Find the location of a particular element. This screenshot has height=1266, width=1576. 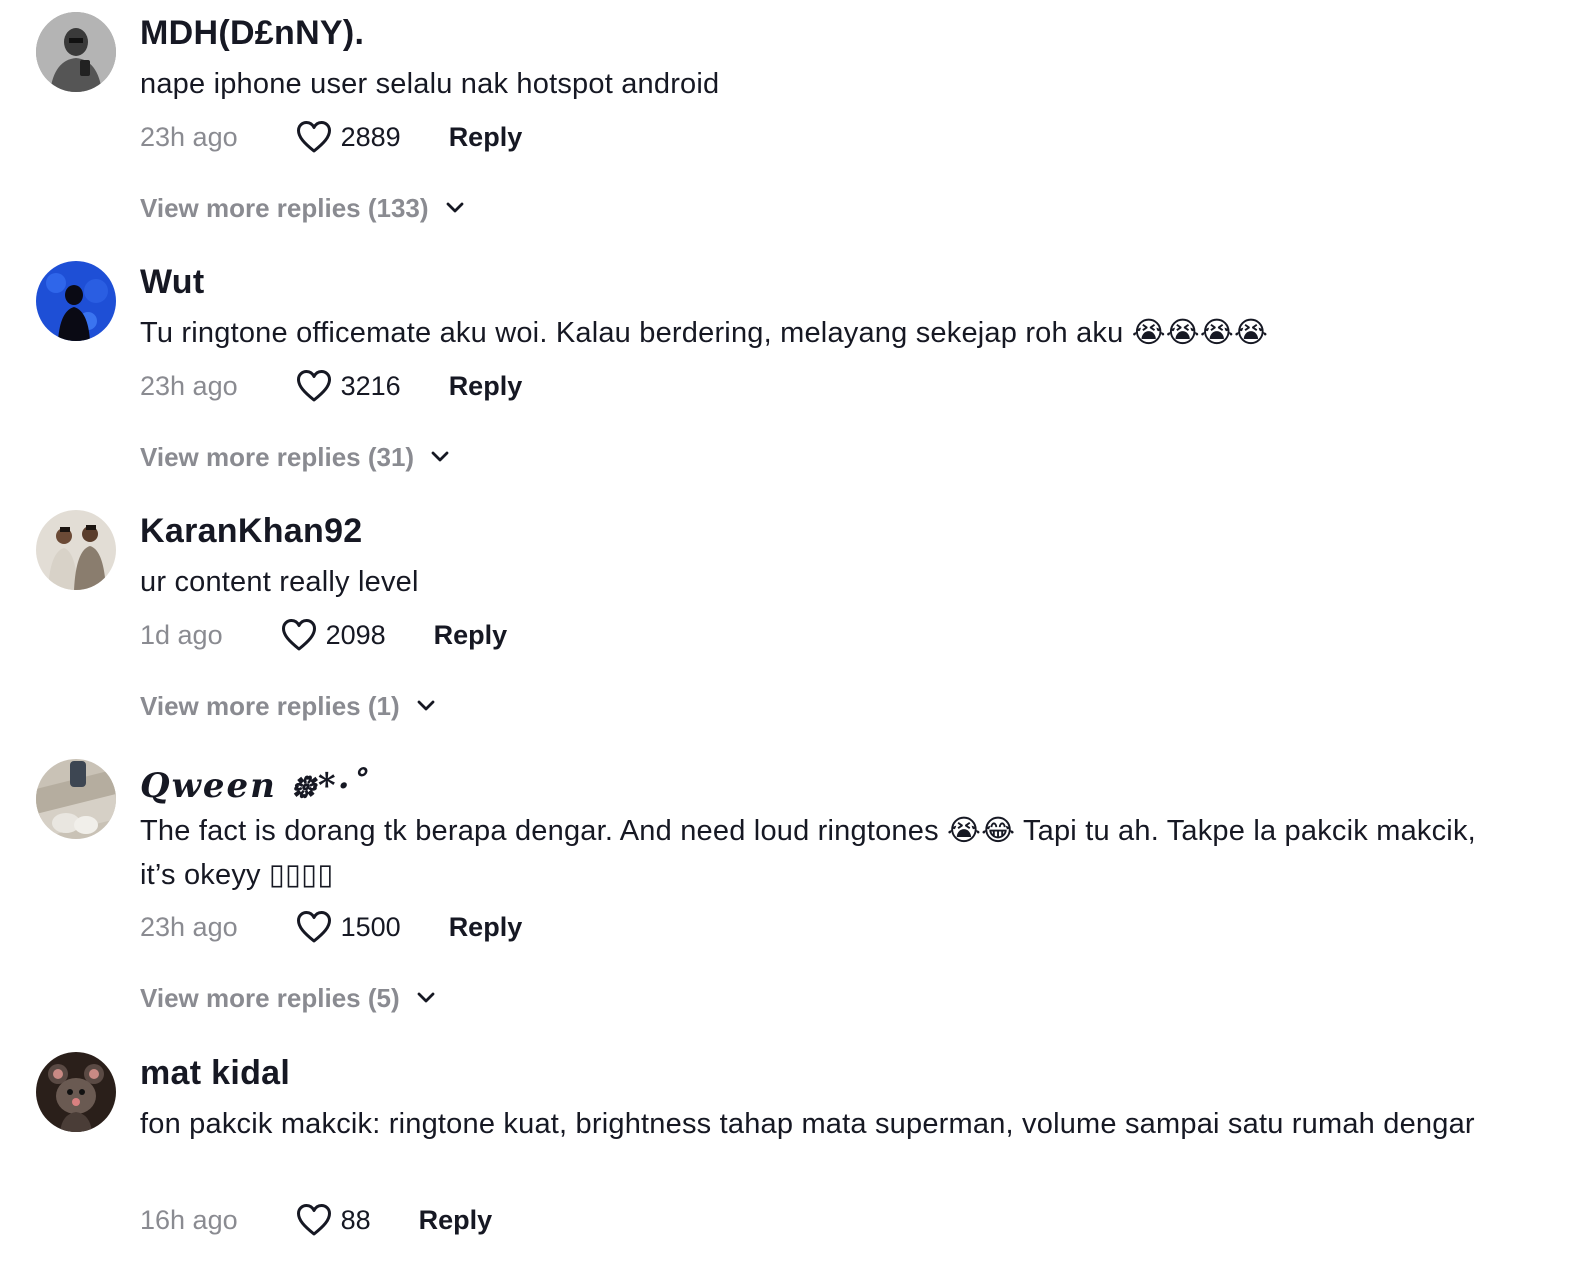

like-count: 3216 is located at coordinates (370, 385).